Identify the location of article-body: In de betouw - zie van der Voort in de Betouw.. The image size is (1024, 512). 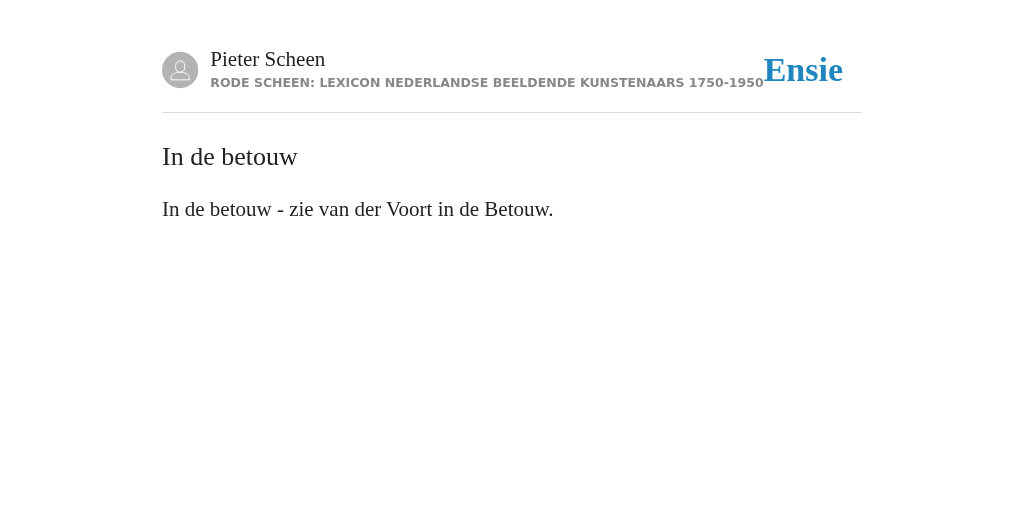
(358, 209).